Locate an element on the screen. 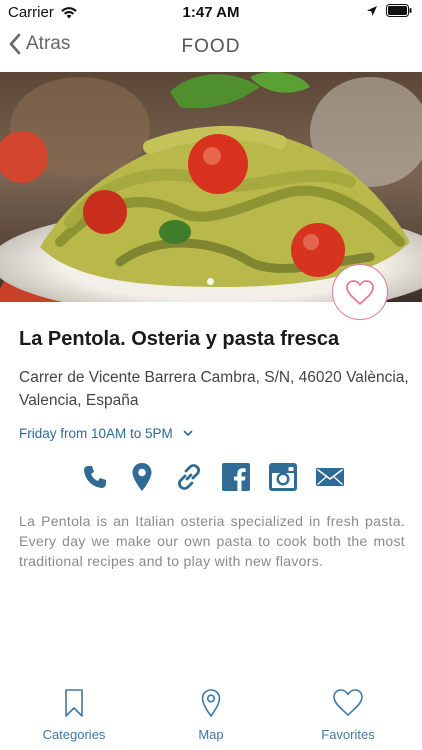 The image size is (422, 750). restaurant-name: La Pentola. Osteria y pasta fresca is located at coordinates (179, 339).